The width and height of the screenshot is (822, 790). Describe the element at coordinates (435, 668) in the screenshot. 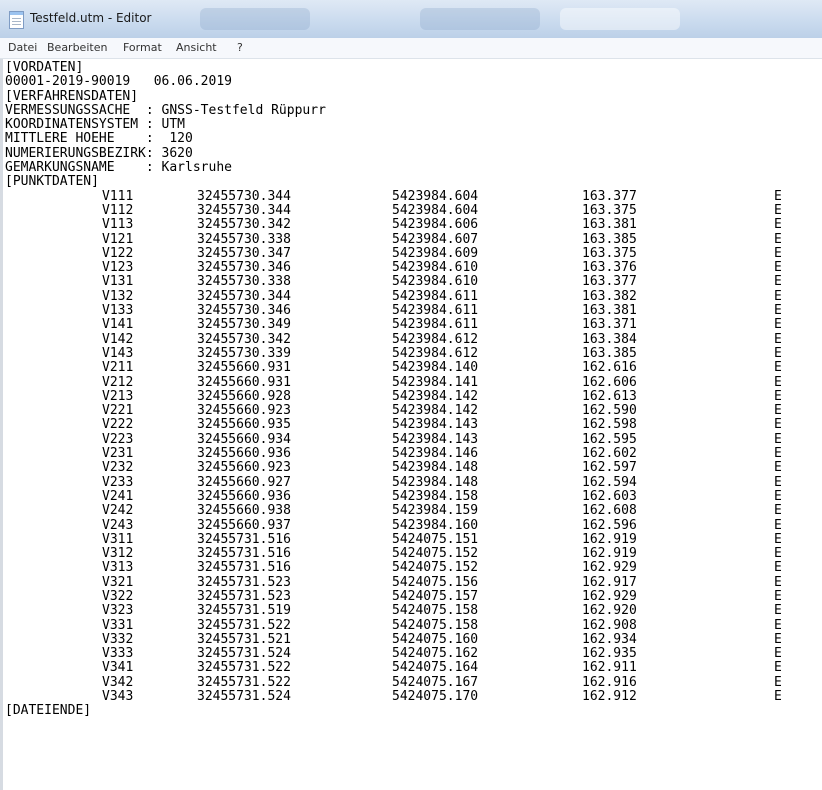

I see `point-northing: 5424075.164` at that location.